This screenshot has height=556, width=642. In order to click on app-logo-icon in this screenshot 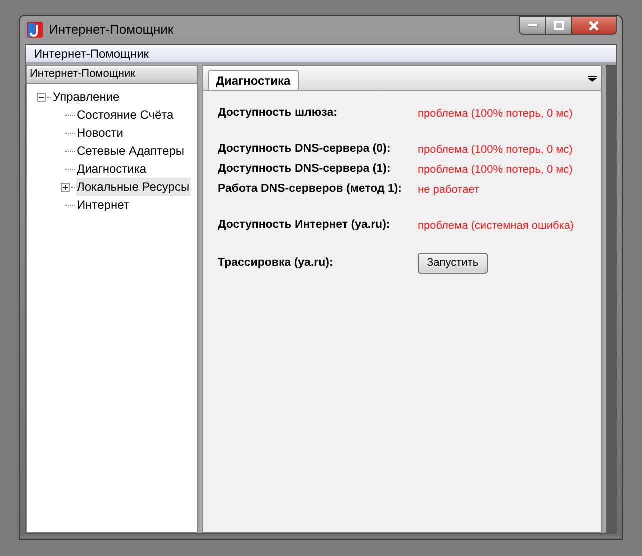, I will do `click(35, 30)`.